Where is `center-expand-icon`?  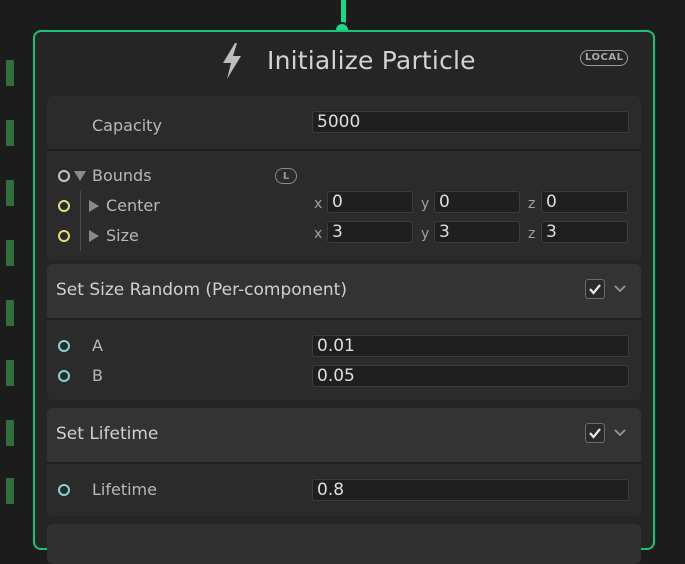
center-expand-icon is located at coordinates (94, 206).